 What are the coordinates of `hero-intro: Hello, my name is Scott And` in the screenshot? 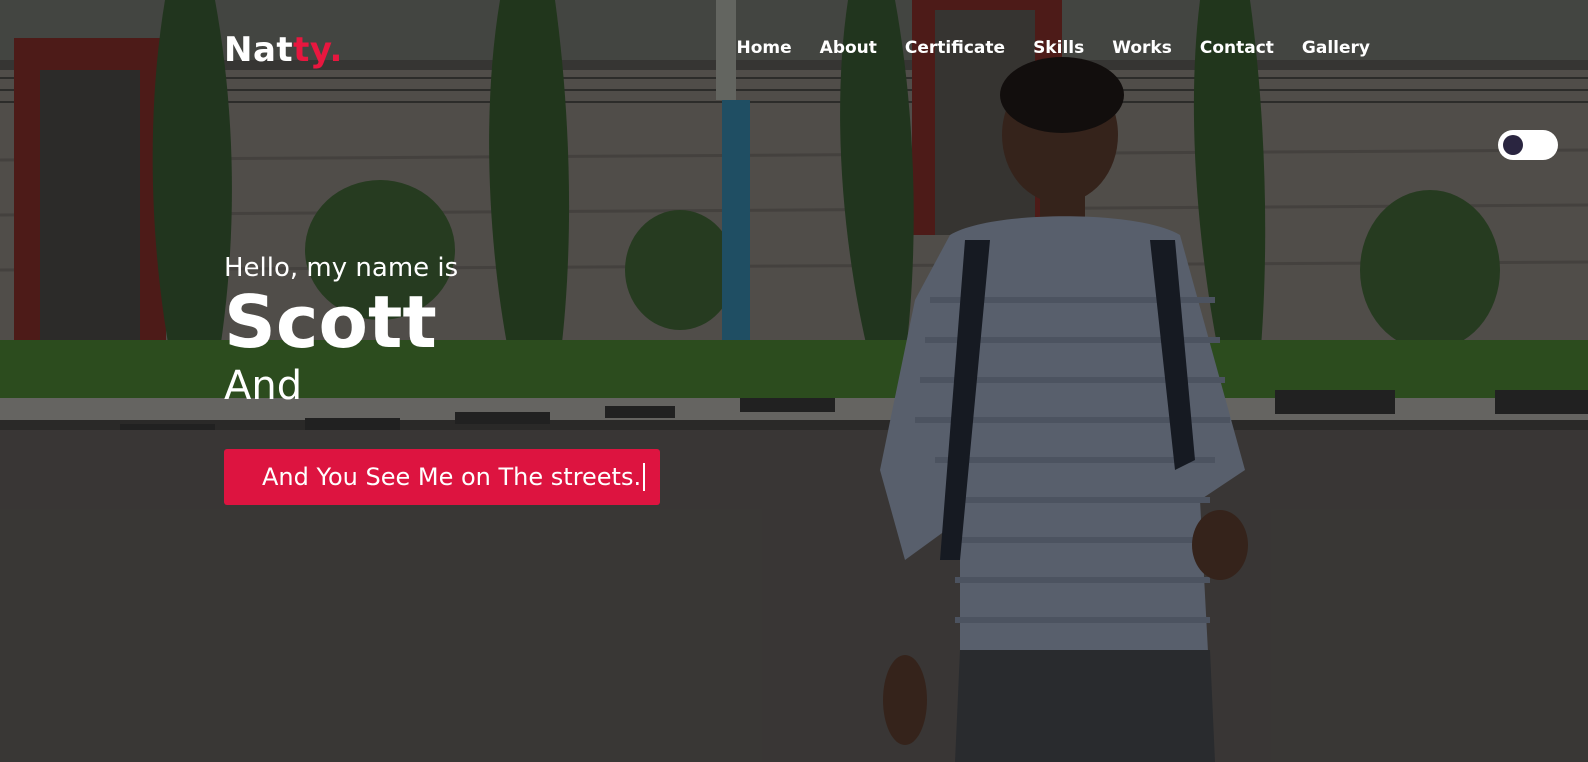 It's located at (341, 331).